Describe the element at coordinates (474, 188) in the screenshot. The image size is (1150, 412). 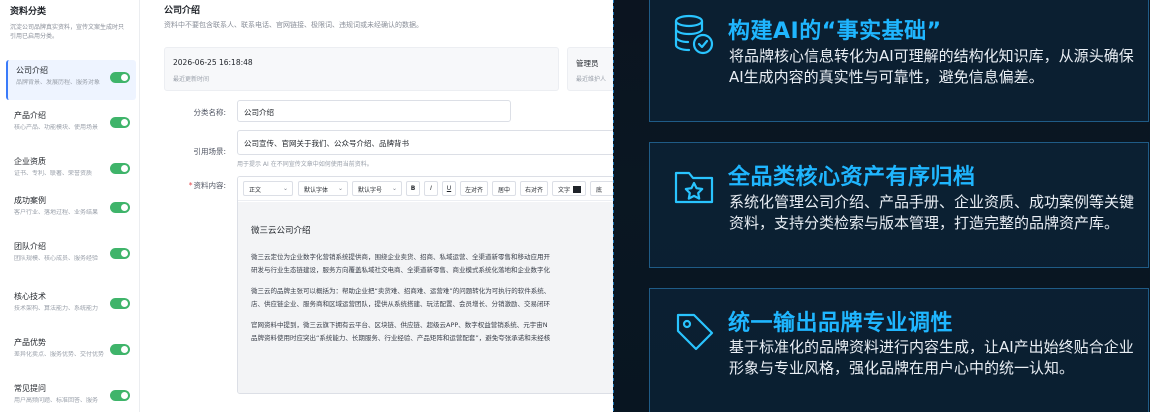
I see `align-left-button: 左对齐` at that location.